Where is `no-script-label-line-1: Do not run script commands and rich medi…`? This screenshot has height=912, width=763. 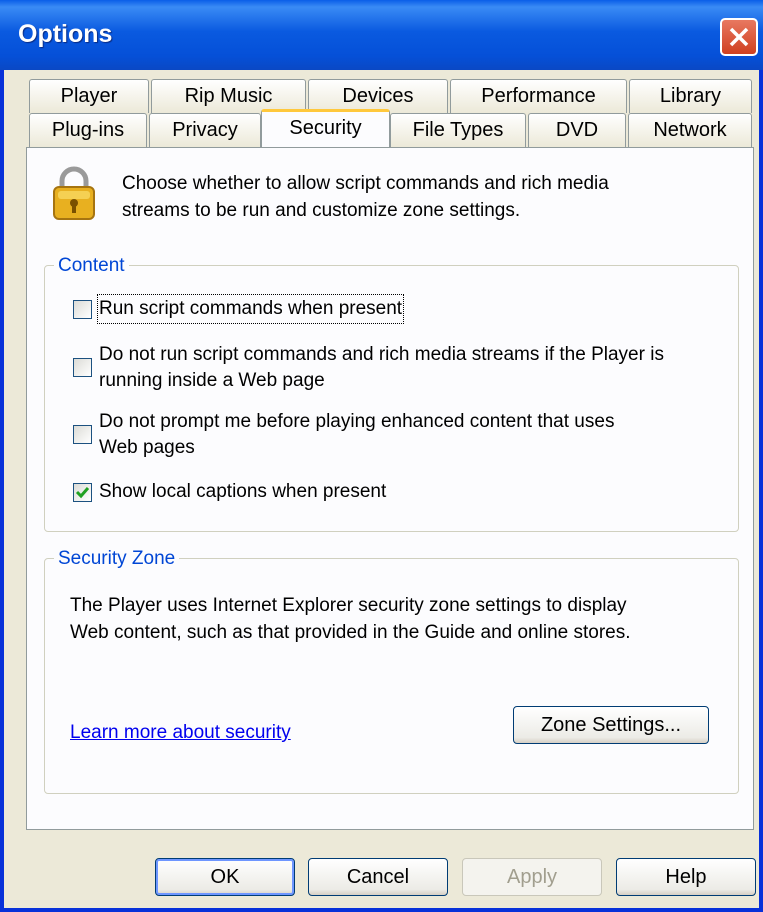
no-script-label-line-1: Do not run script commands and rich medi… is located at coordinates (381, 354).